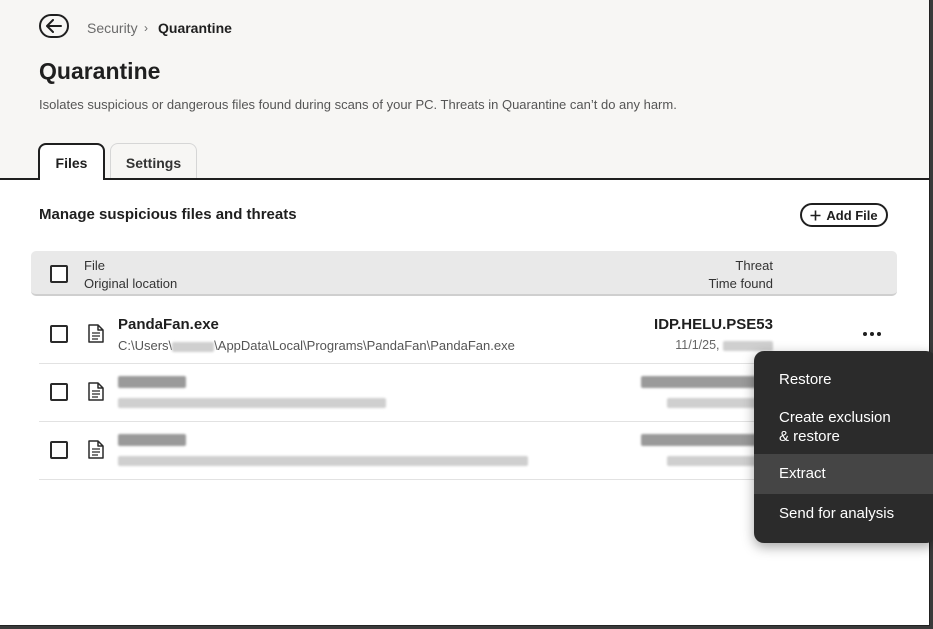  Describe the element at coordinates (195, 28) in the screenshot. I see `breadcrumb-current: Quarantine` at that location.